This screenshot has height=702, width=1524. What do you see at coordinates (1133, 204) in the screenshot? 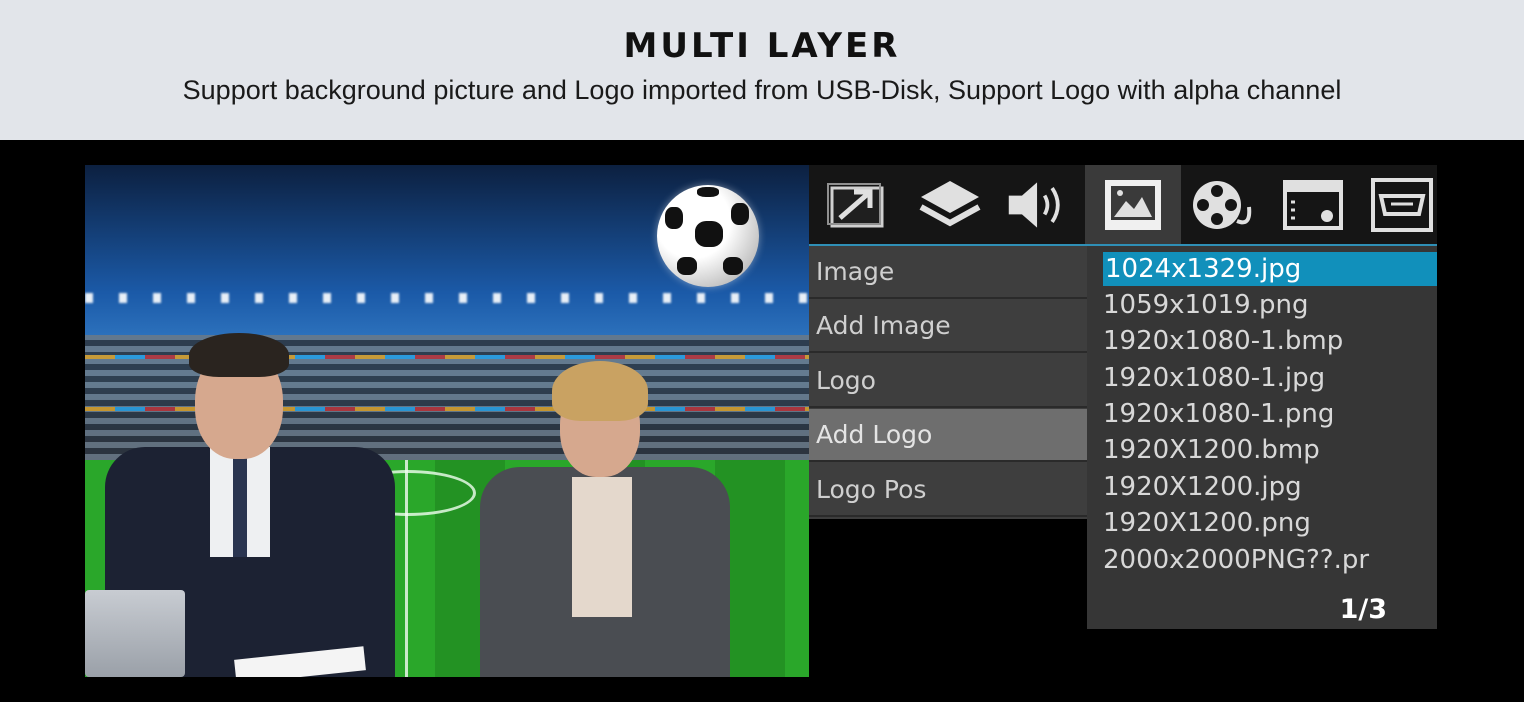
I see `image-icon` at bounding box center [1133, 204].